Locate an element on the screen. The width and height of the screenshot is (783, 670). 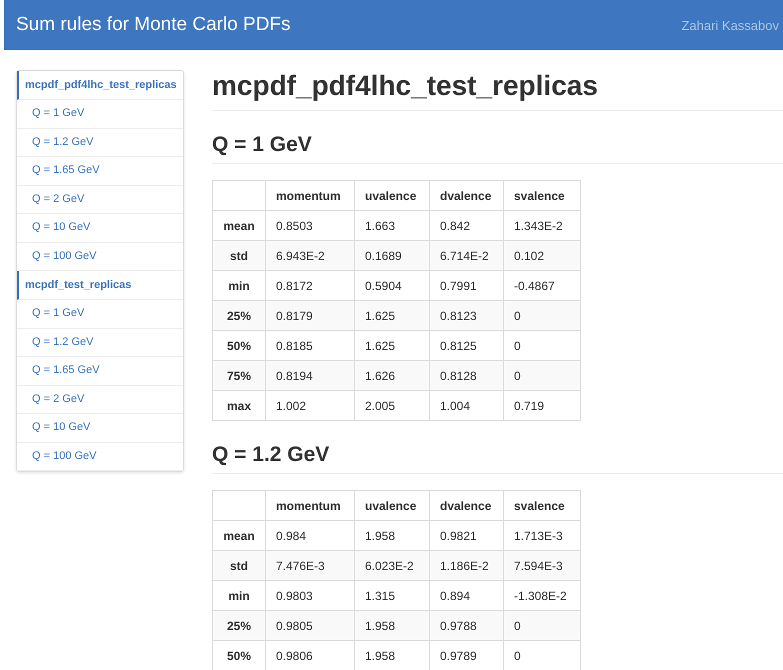
row-header: max is located at coordinates (239, 405).